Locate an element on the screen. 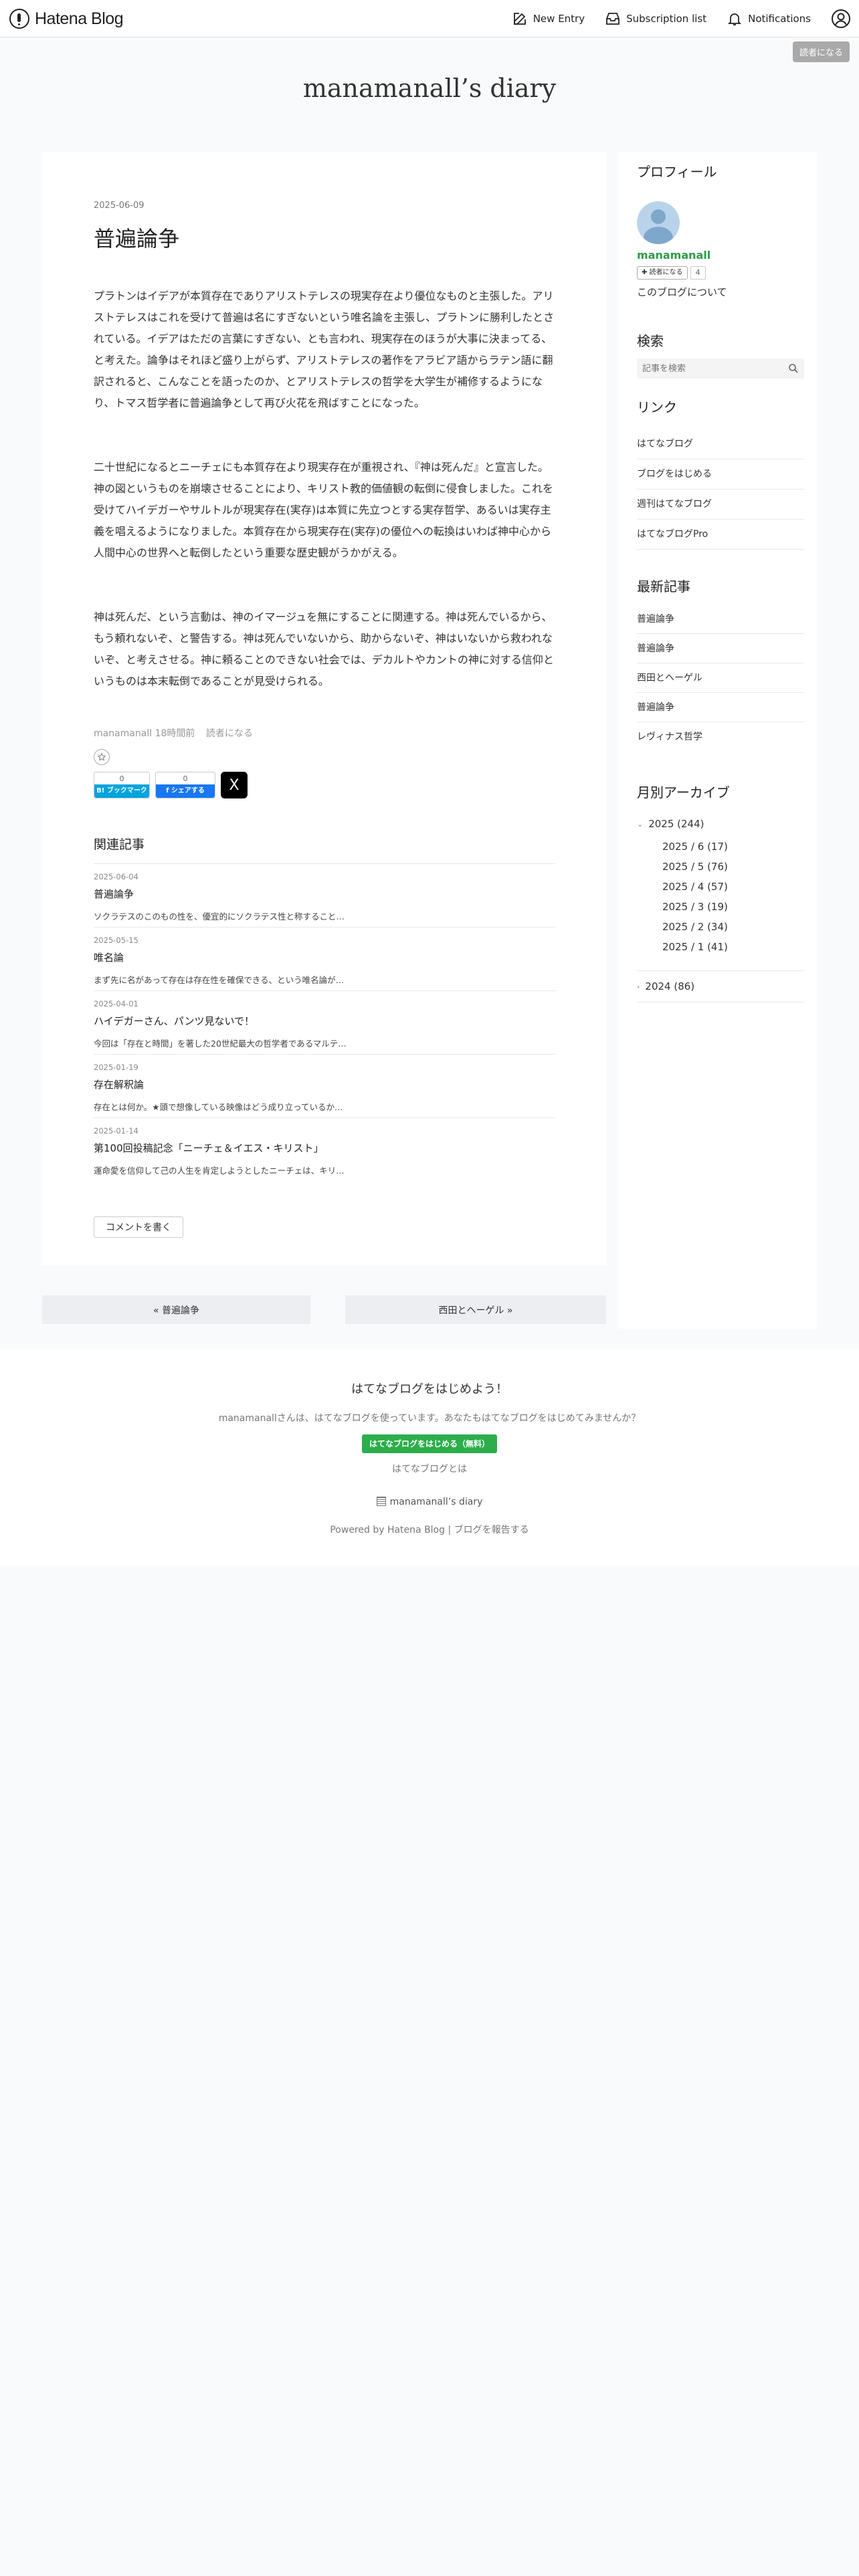 This screenshot has height=2576, width=859. profile-heading: プロフィール is located at coordinates (677, 172).